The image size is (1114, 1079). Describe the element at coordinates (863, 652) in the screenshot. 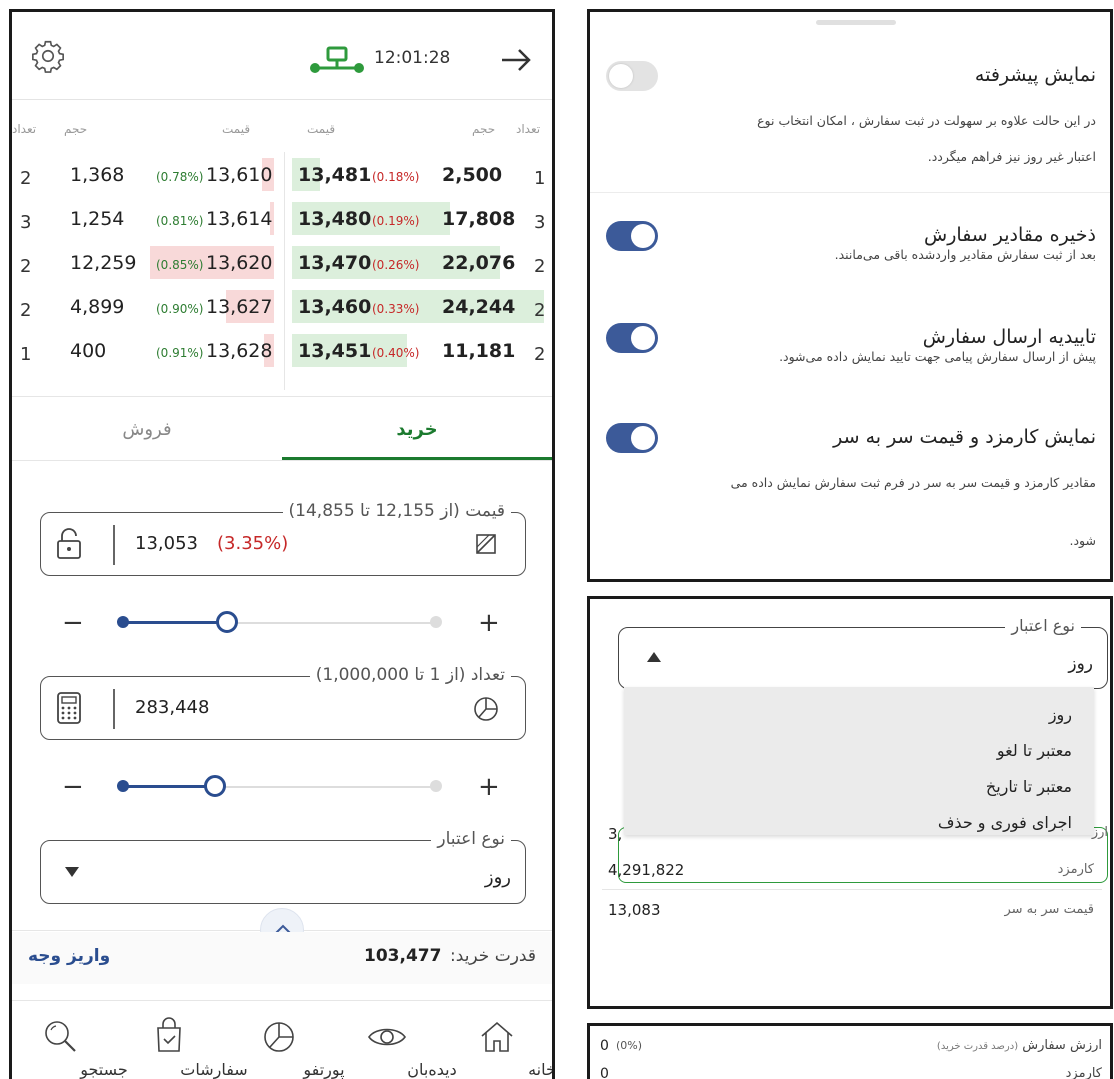

I see `validity-select-open: نوع اعتبار روز` at that location.